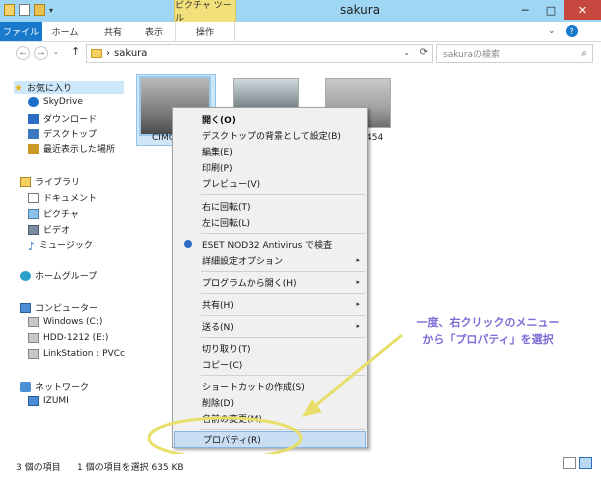 This screenshot has height=480, width=601. I want to click on sidebar-item-label: Windows (C:), so click(73, 322).